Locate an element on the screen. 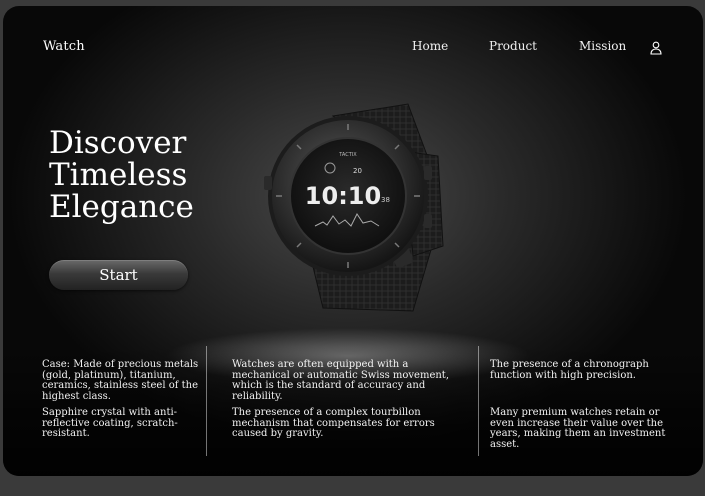 The image size is (705, 496). hero-title-line-1: Discover is located at coordinates (118, 143).